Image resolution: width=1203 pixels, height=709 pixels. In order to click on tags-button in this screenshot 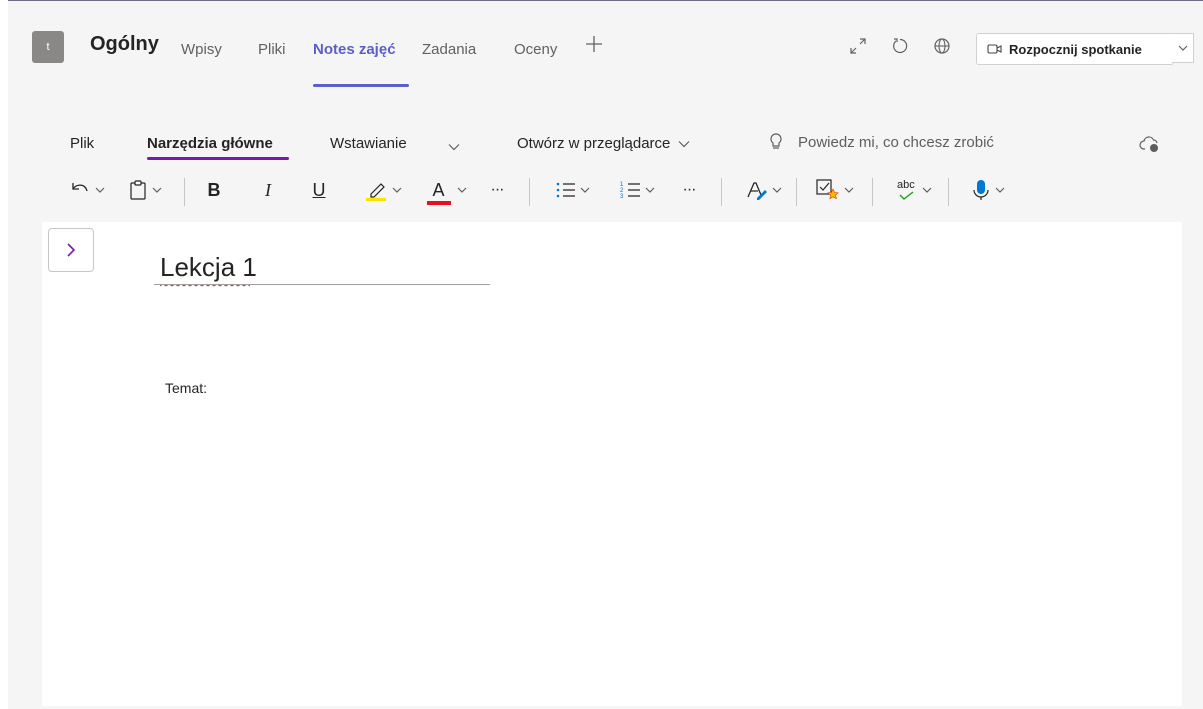, I will do `click(834, 190)`.